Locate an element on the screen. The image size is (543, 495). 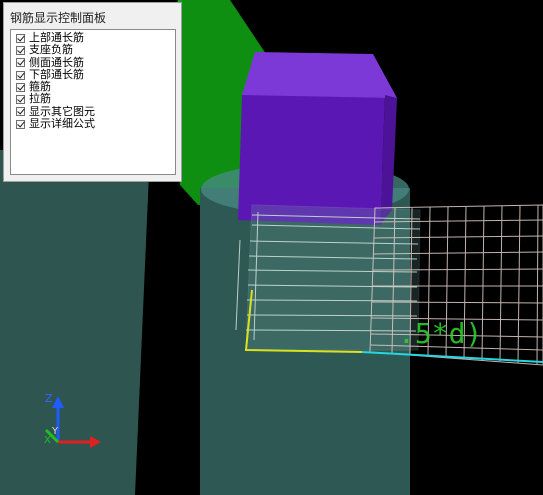
checkbox-tie-bars is located at coordinates (20, 100).